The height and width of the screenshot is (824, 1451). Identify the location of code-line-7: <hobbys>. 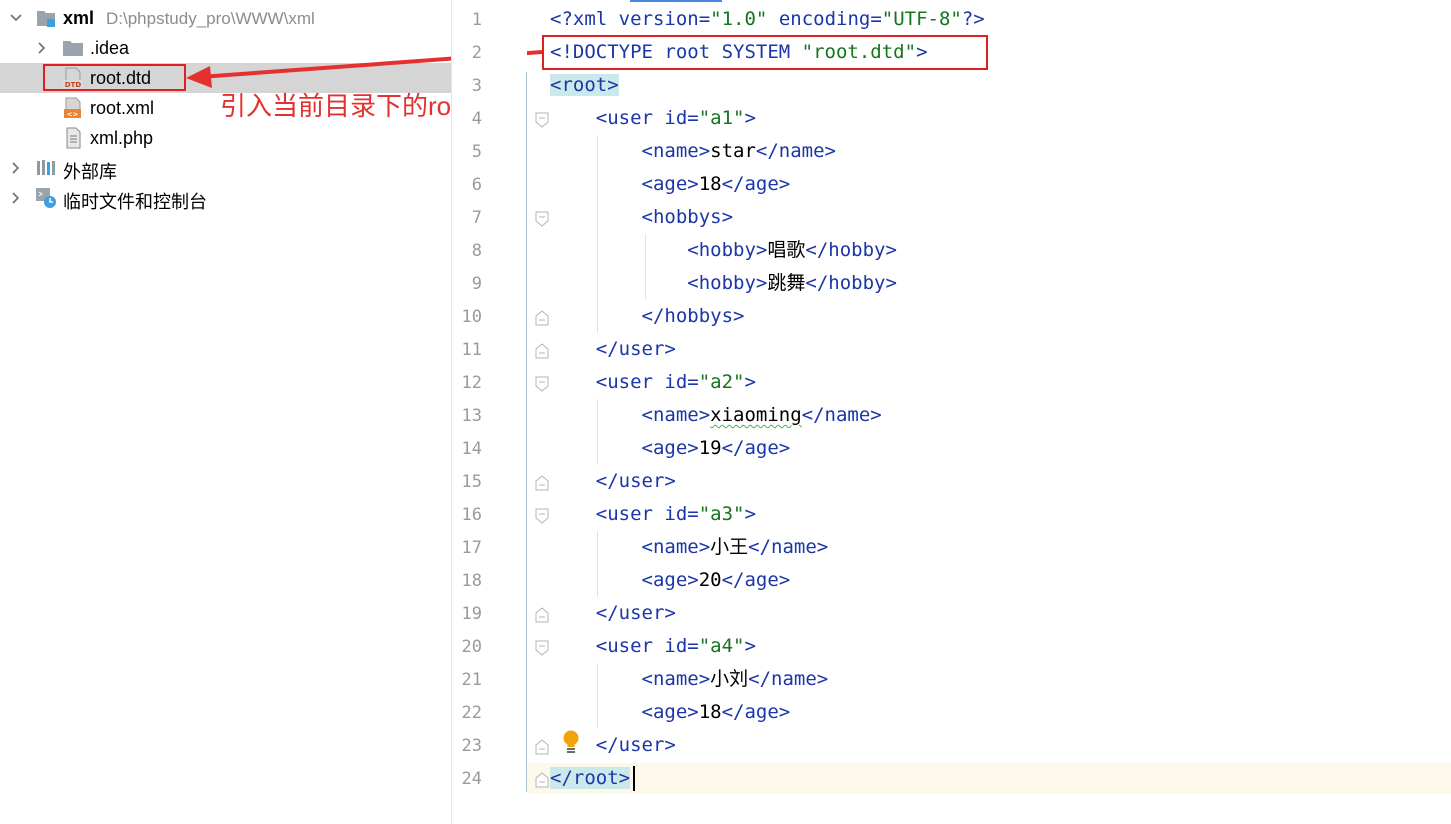
(642, 217).